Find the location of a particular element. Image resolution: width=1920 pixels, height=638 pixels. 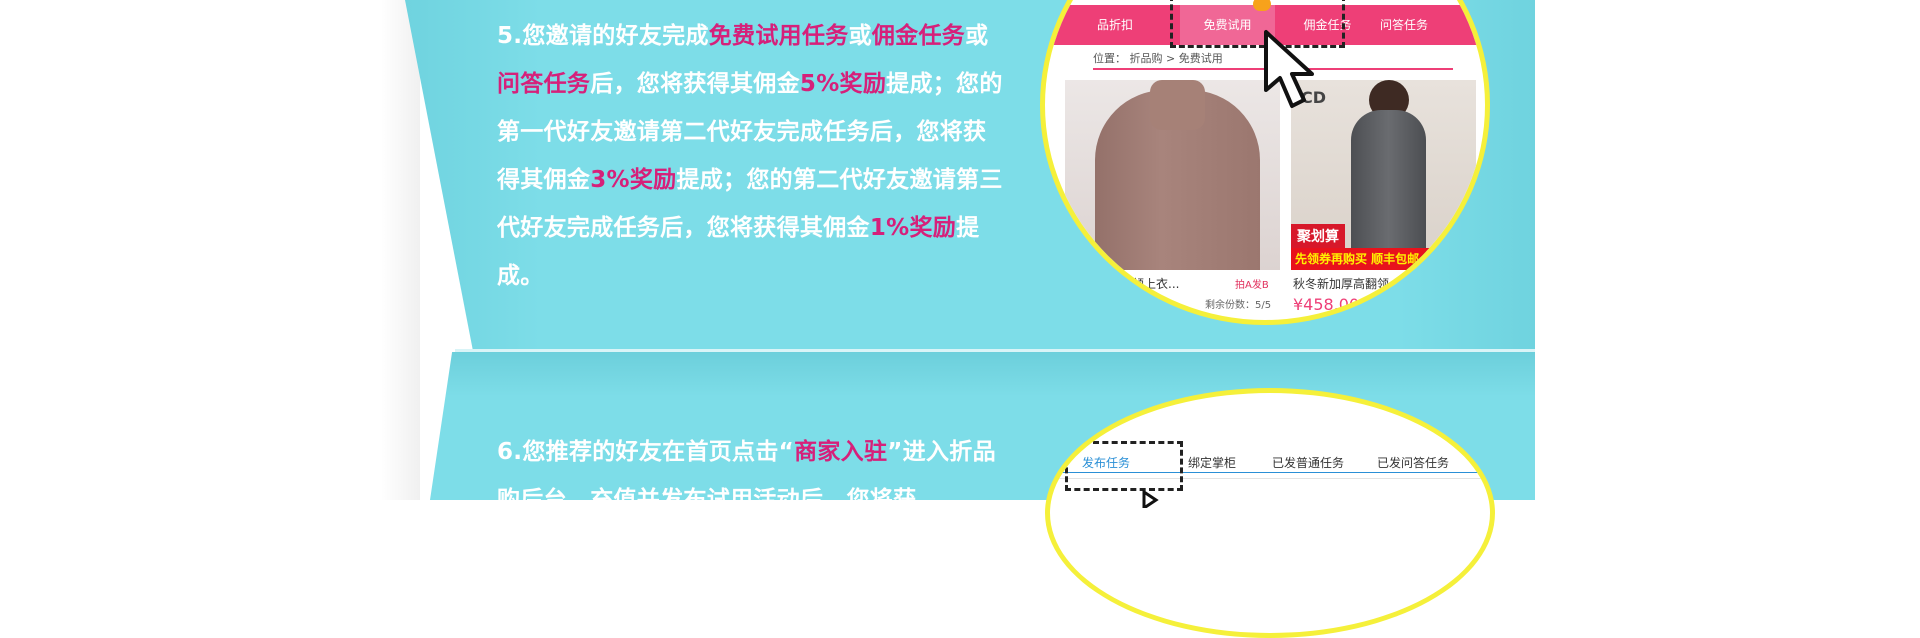

highlighted-text: 1%奖励 is located at coordinates (913, 228).